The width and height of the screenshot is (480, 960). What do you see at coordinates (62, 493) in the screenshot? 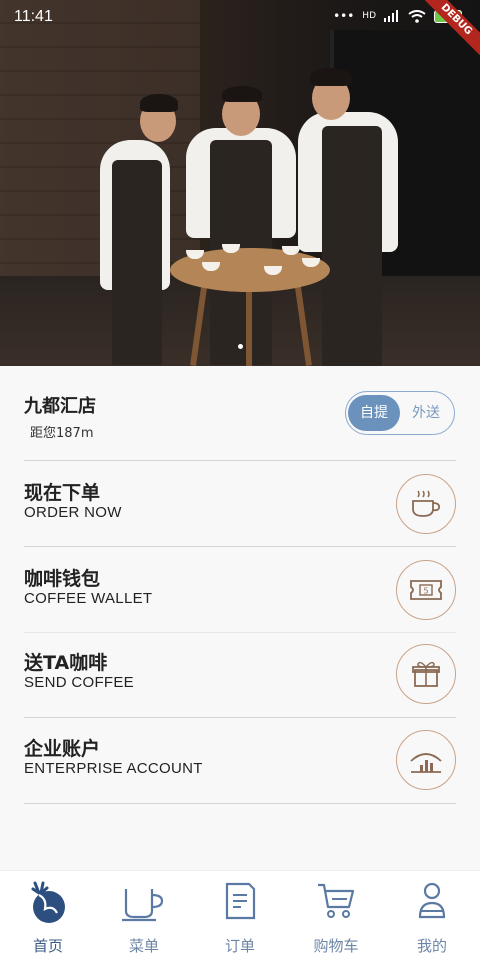
I see `order-now-title: 现在下单` at bounding box center [62, 493].